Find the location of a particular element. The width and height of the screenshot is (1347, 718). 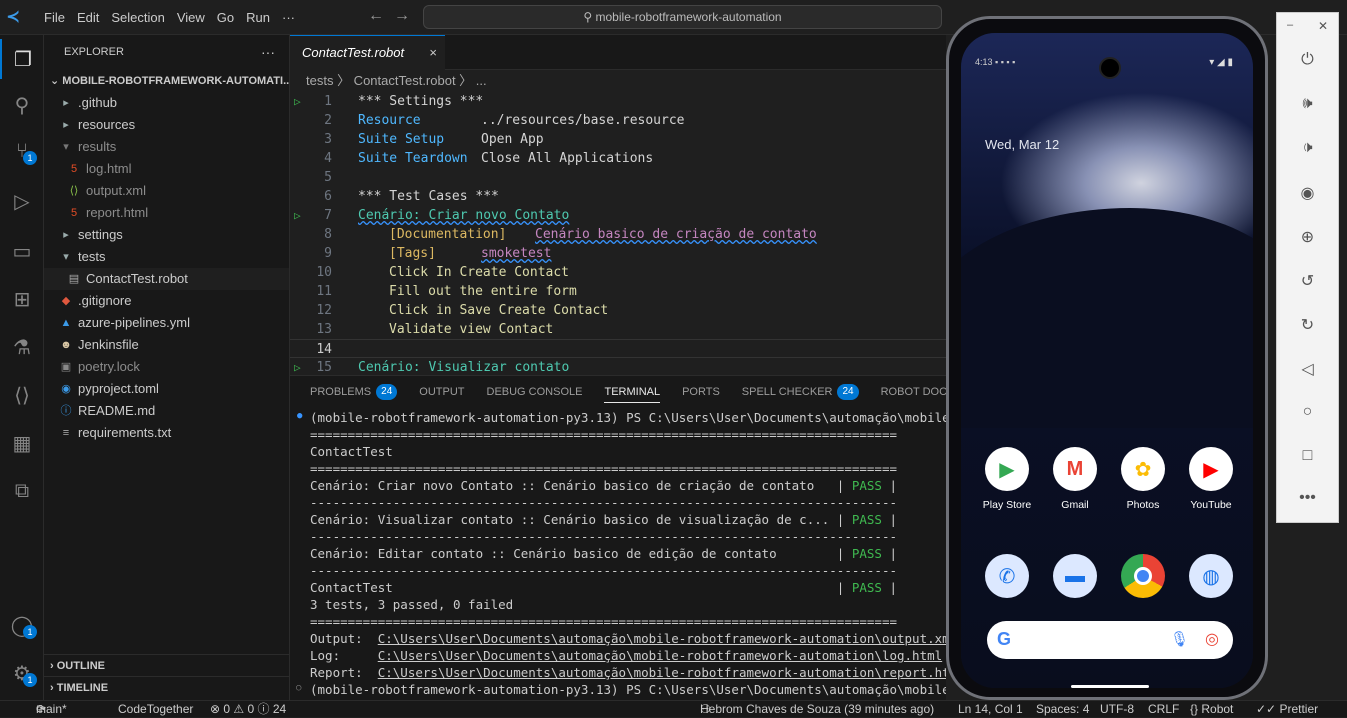

outline-section: › OUTLINE is located at coordinates (167, 665).